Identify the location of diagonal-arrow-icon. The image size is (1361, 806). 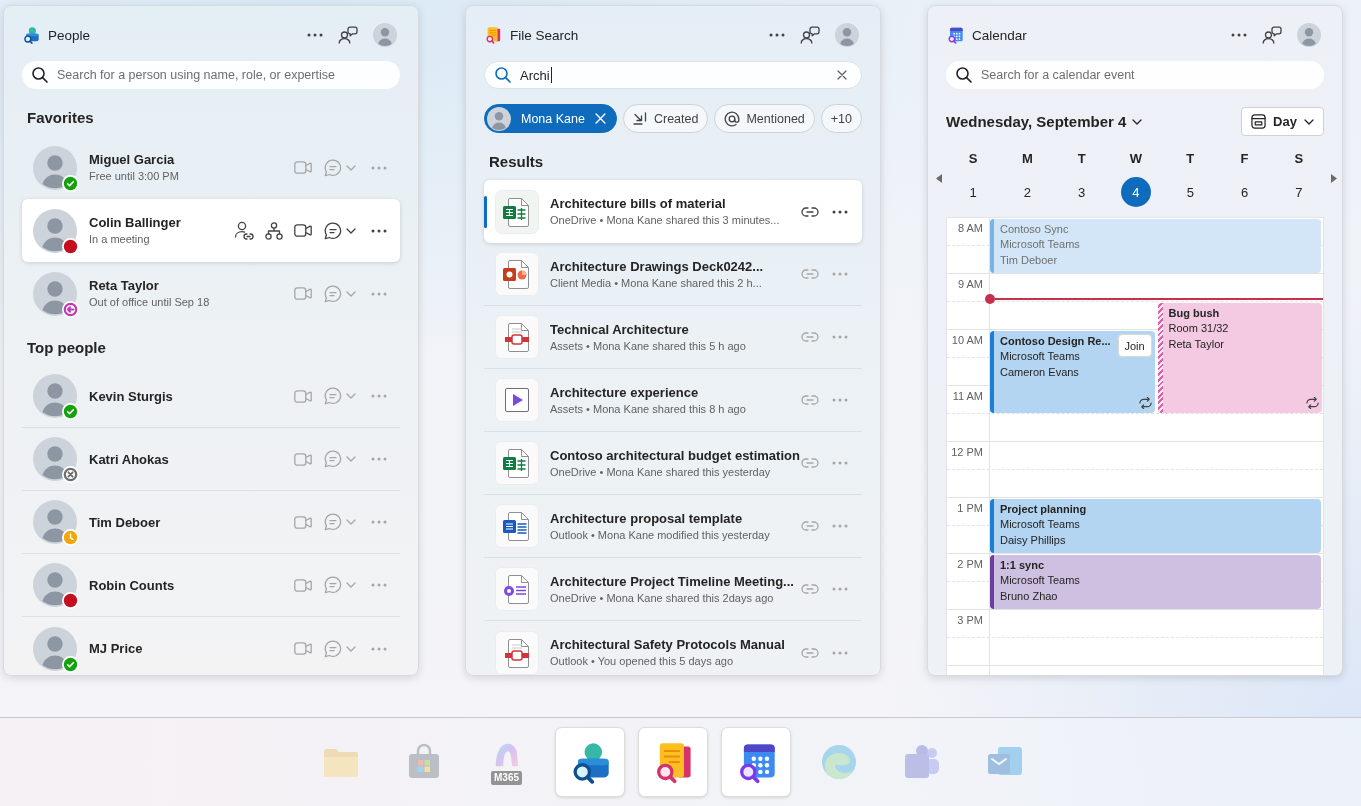
(640, 118).